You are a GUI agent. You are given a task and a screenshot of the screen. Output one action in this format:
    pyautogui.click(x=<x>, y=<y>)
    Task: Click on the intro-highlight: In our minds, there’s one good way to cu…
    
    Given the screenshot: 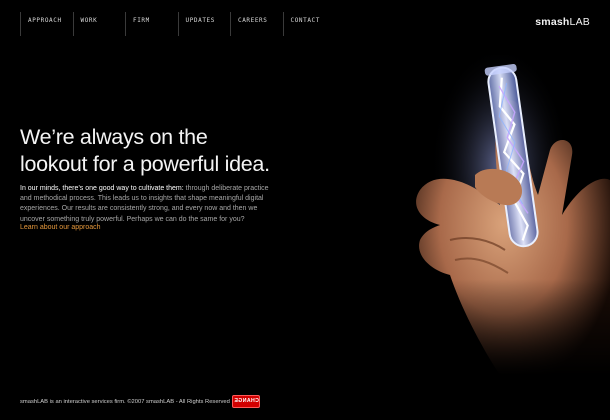 What is the action you would take?
    pyautogui.click(x=102, y=188)
    